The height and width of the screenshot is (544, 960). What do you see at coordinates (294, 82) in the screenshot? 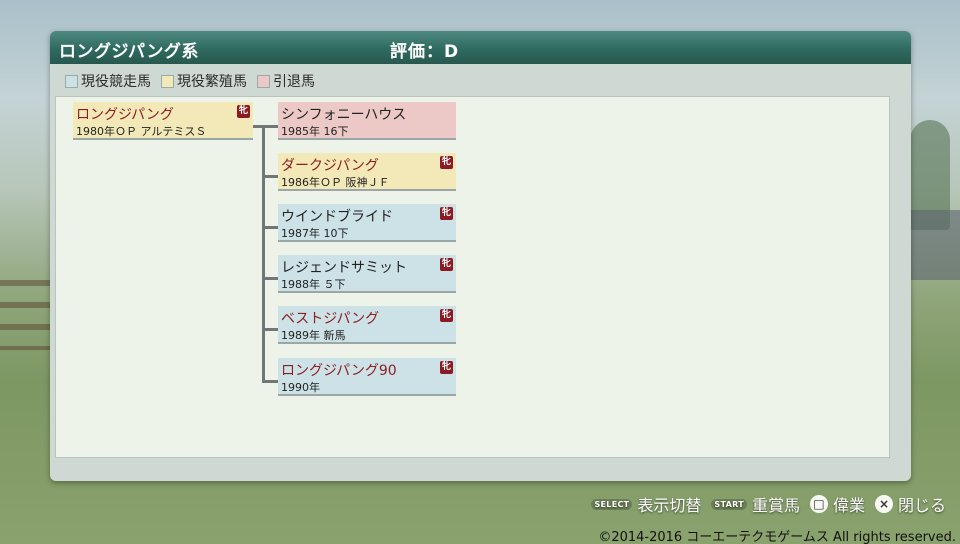
I see `legend-label: 引退馬` at bounding box center [294, 82].